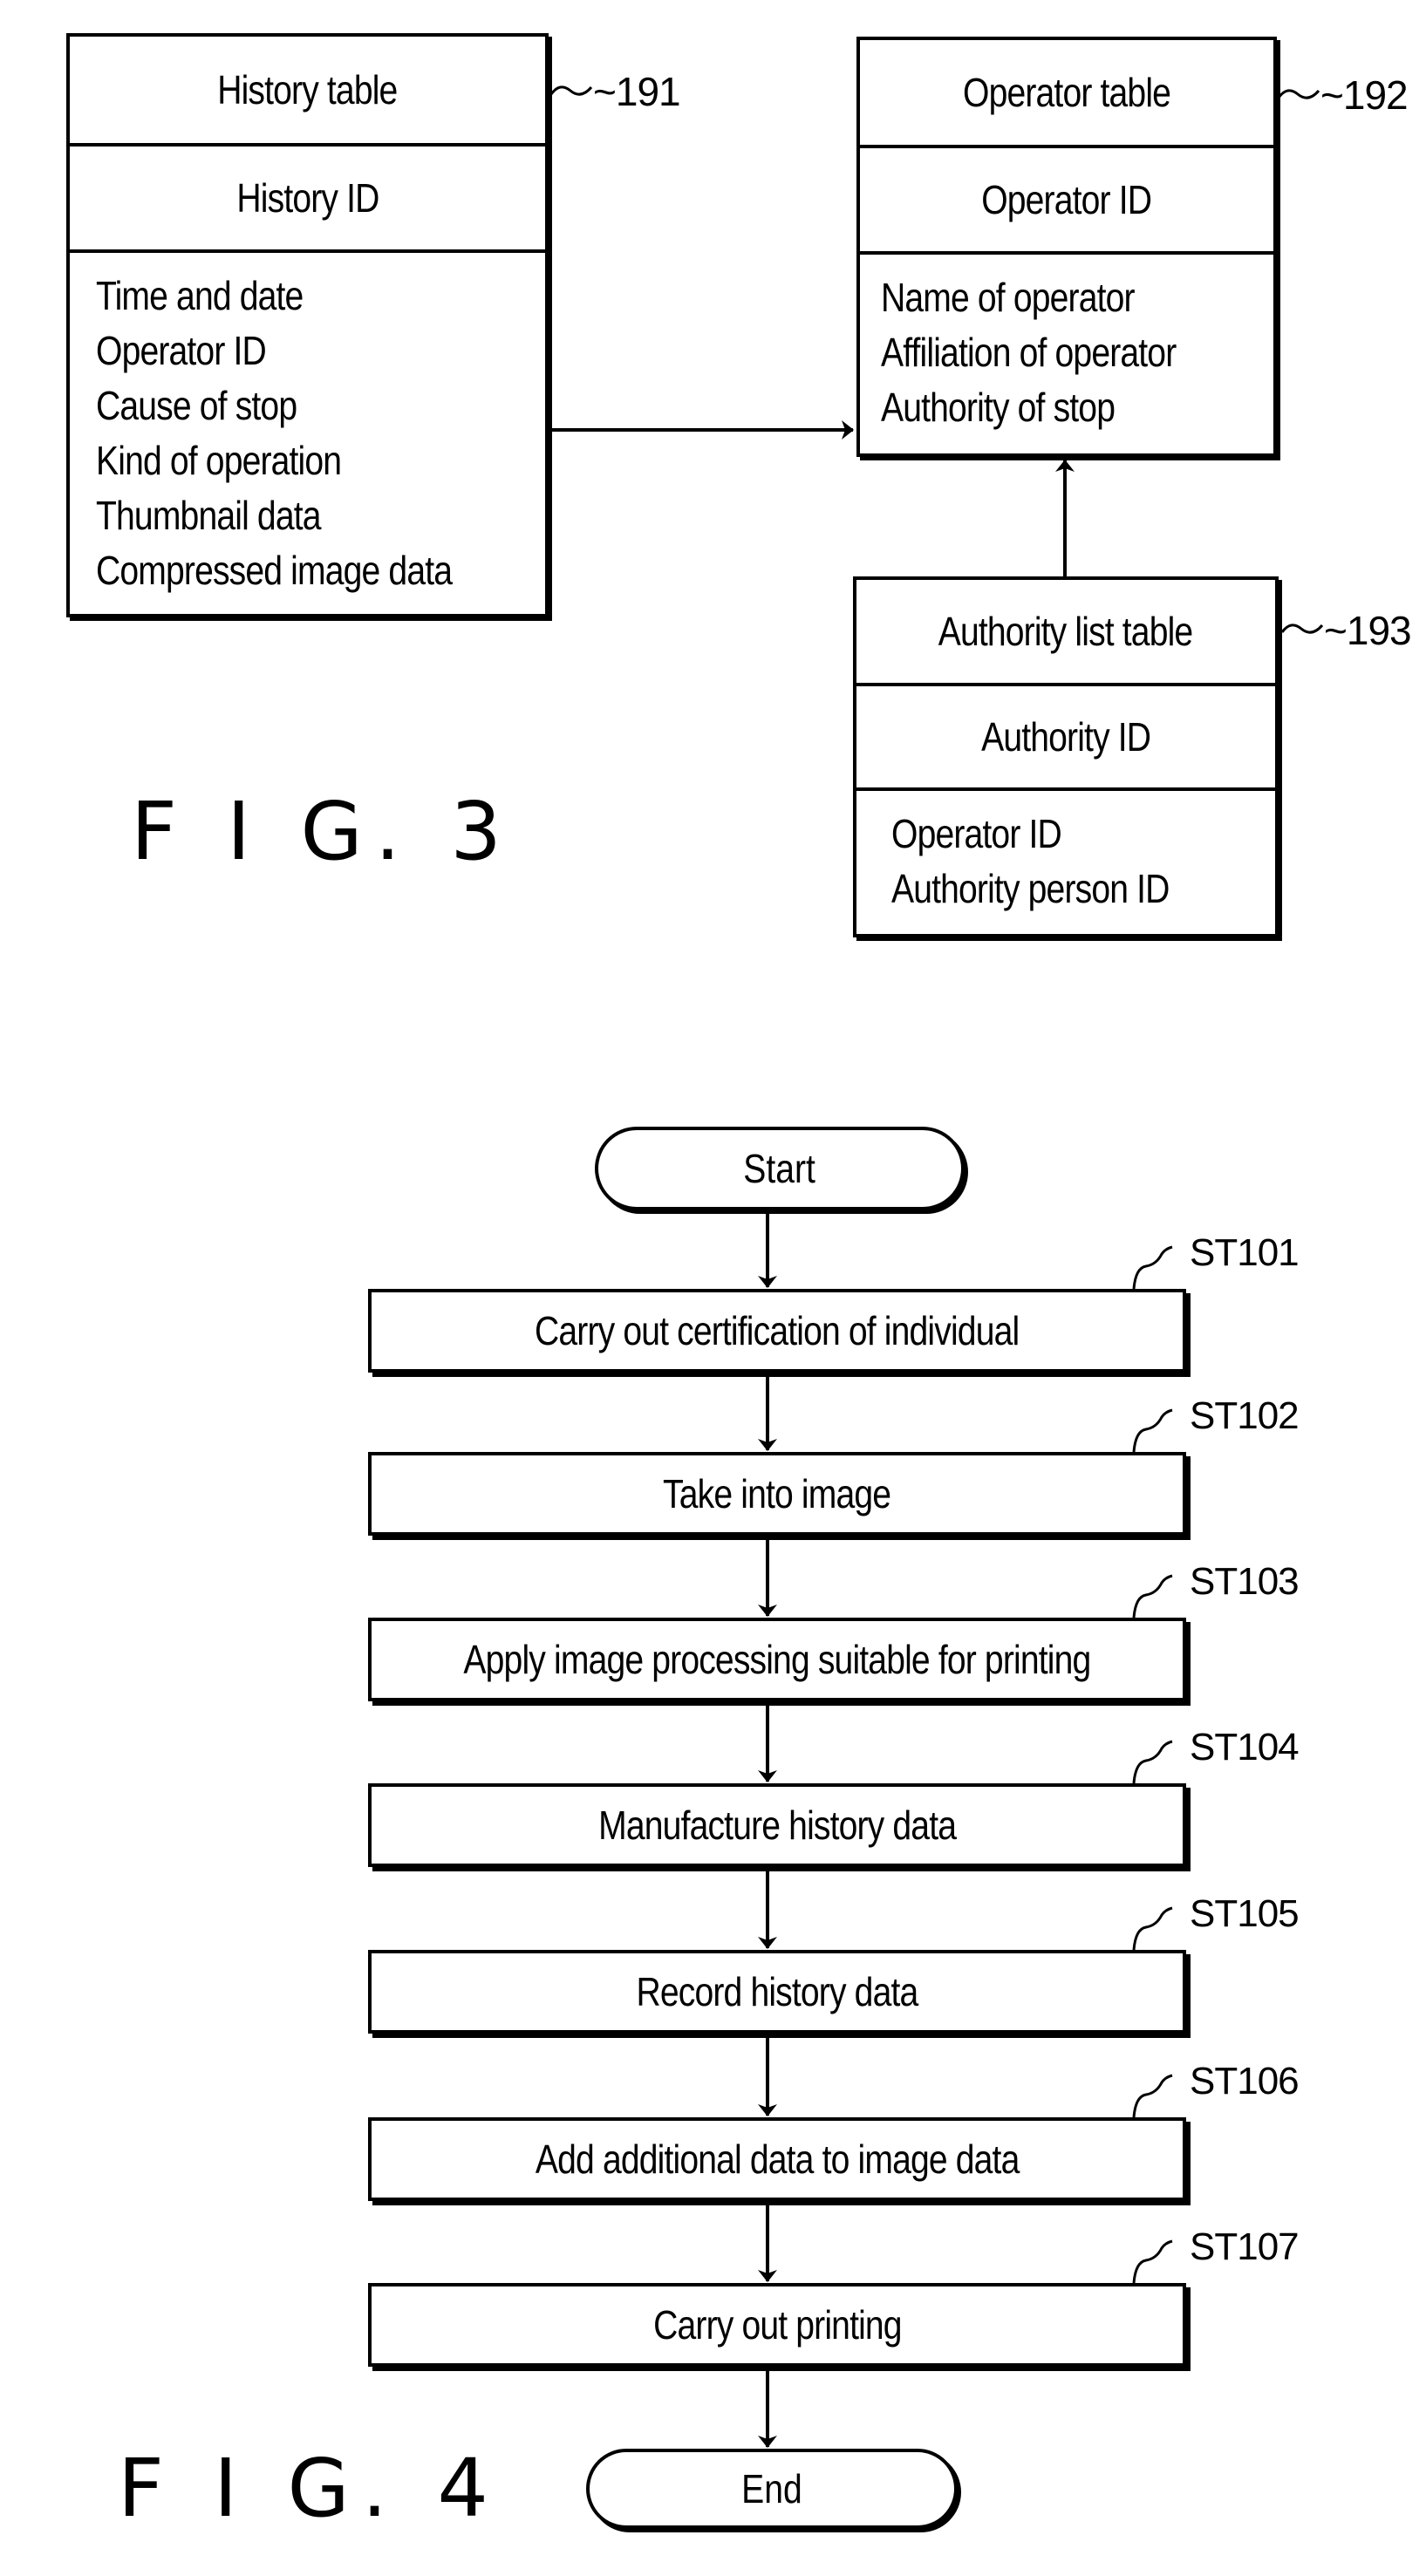  Describe the element at coordinates (1245, 1416) in the screenshot. I see `step-id-label: ST102` at that location.